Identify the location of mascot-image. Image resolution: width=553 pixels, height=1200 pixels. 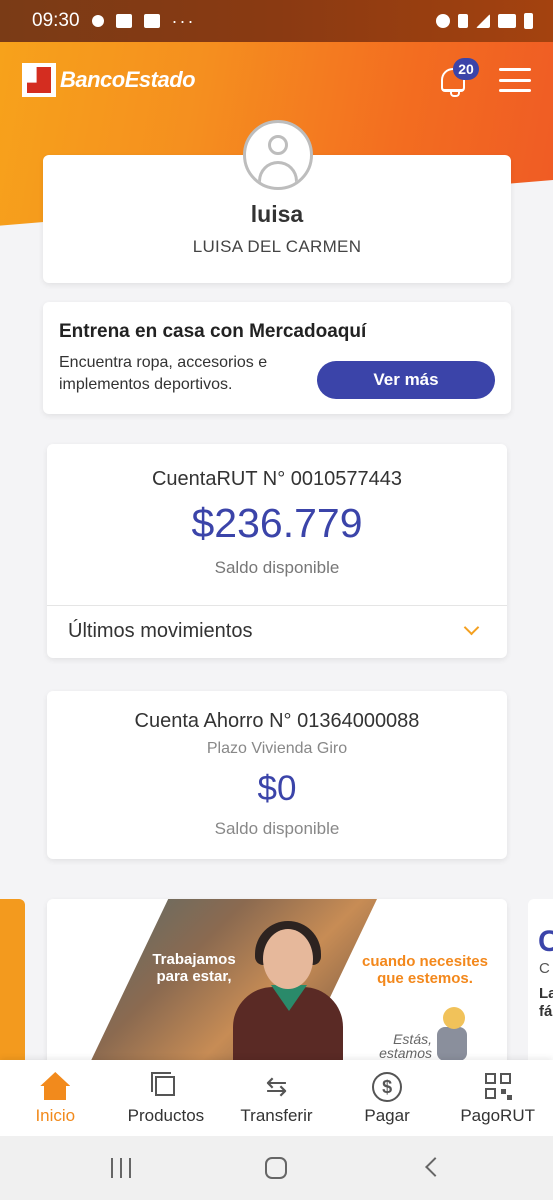
(453, 1034).